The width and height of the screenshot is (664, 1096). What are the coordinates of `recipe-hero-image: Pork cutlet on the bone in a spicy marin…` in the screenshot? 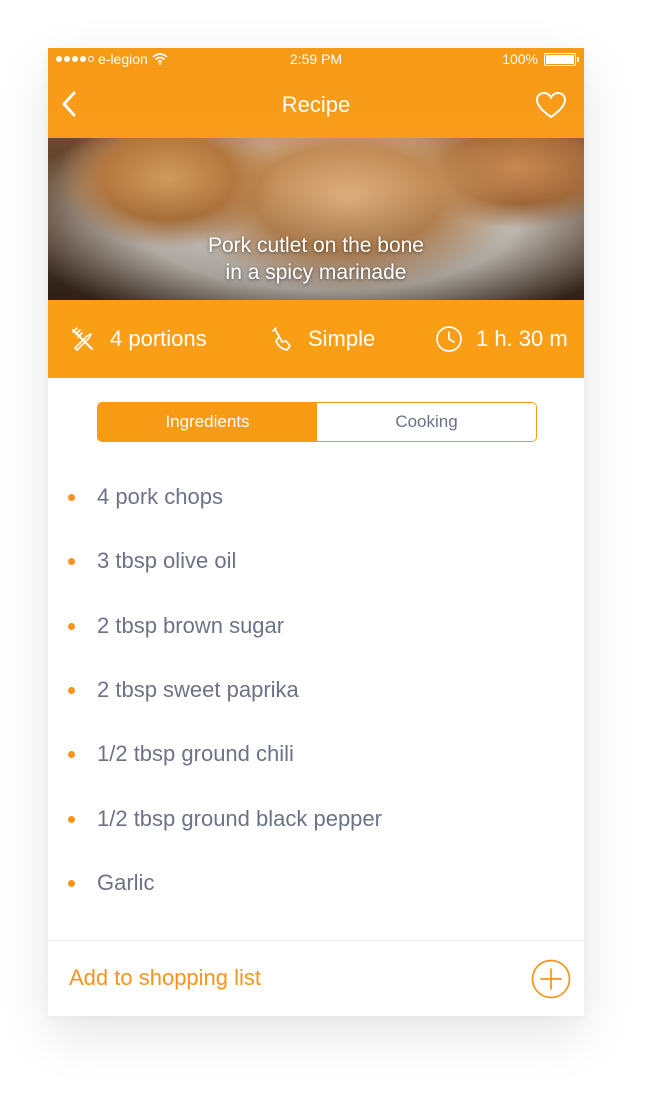 It's located at (316, 219).